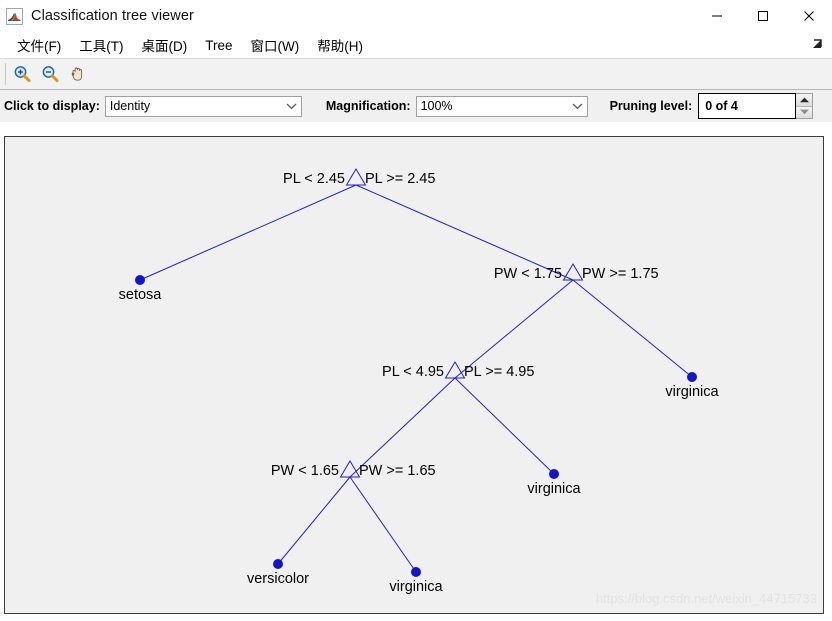 Image resolution: width=832 pixels, height=621 pixels. What do you see at coordinates (706, 598) in the screenshot?
I see `watermark-text: https://blog.csdn.net/weixin_44715733` at bounding box center [706, 598].